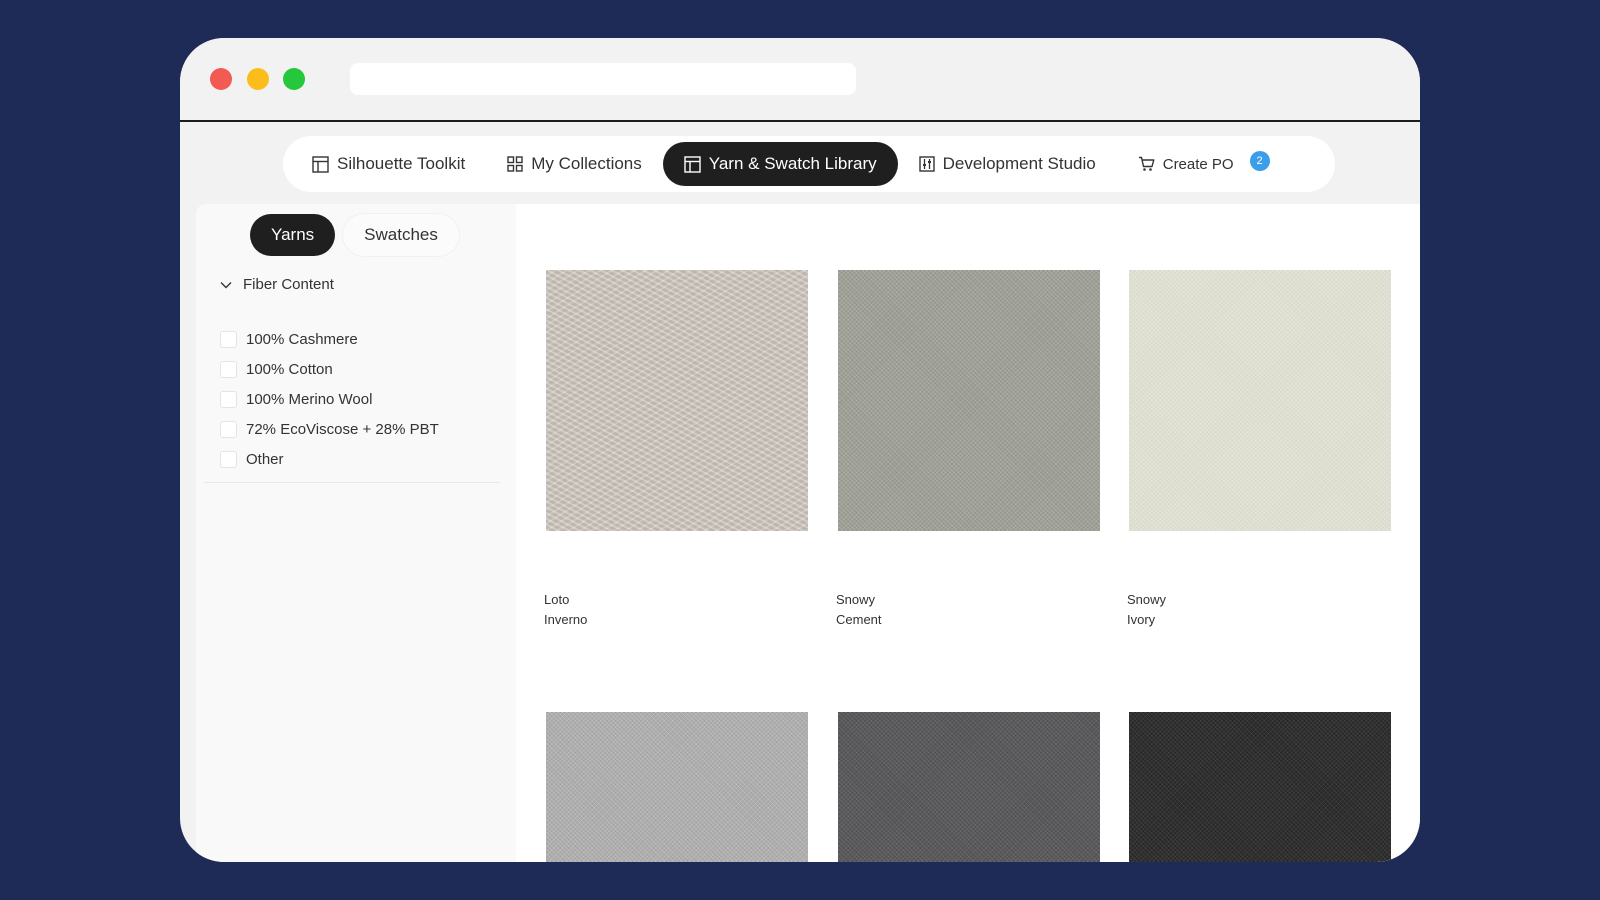 Image resolution: width=1600 pixels, height=900 pixels. What do you see at coordinates (401, 235) in the screenshot?
I see `tab-swatches: Swatches` at bounding box center [401, 235].